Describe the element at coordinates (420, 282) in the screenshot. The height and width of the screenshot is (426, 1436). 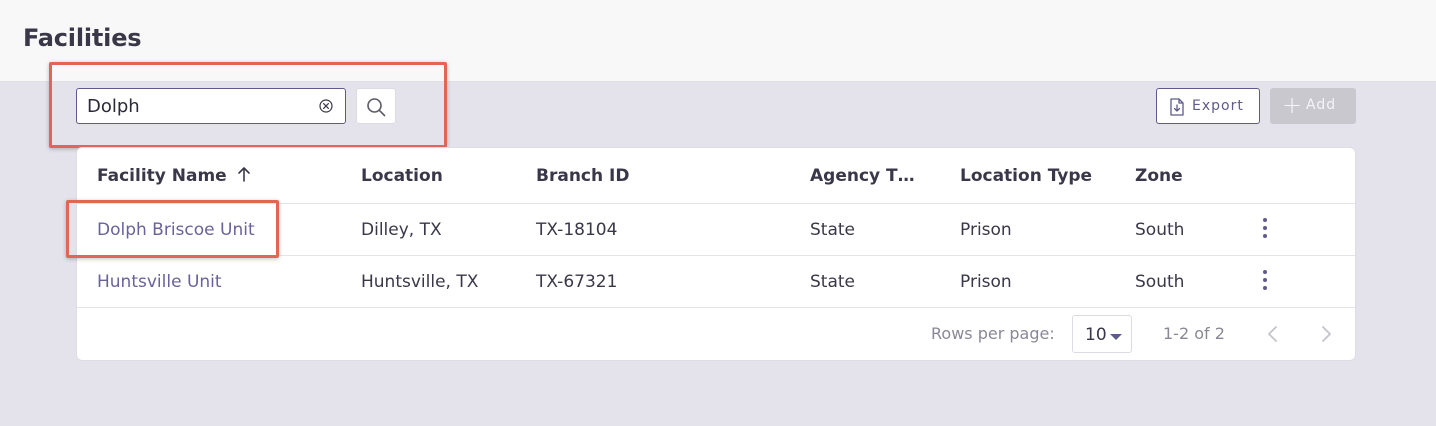
I see `location-cell: Huntsville, TX` at that location.